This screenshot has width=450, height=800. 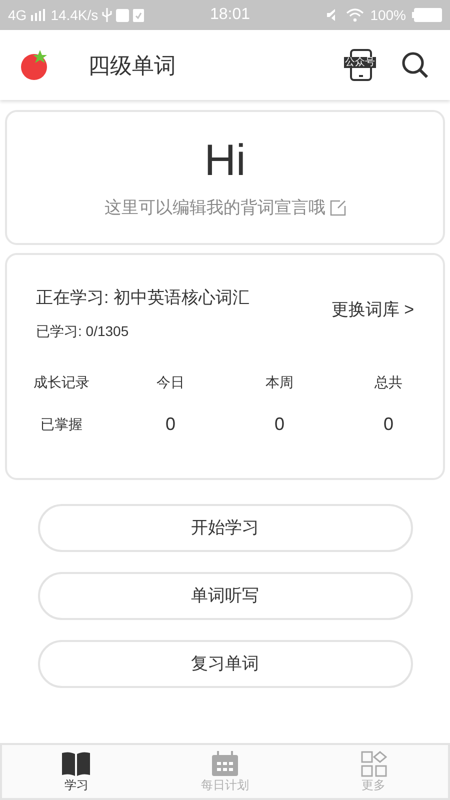 I want to click on account-label: 公众号, so click(x=360, y=62).